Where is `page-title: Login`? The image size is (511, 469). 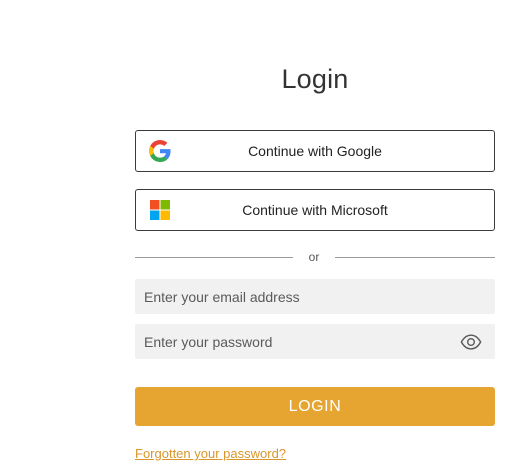 page-title: Login is located at coordinates (315, 79).